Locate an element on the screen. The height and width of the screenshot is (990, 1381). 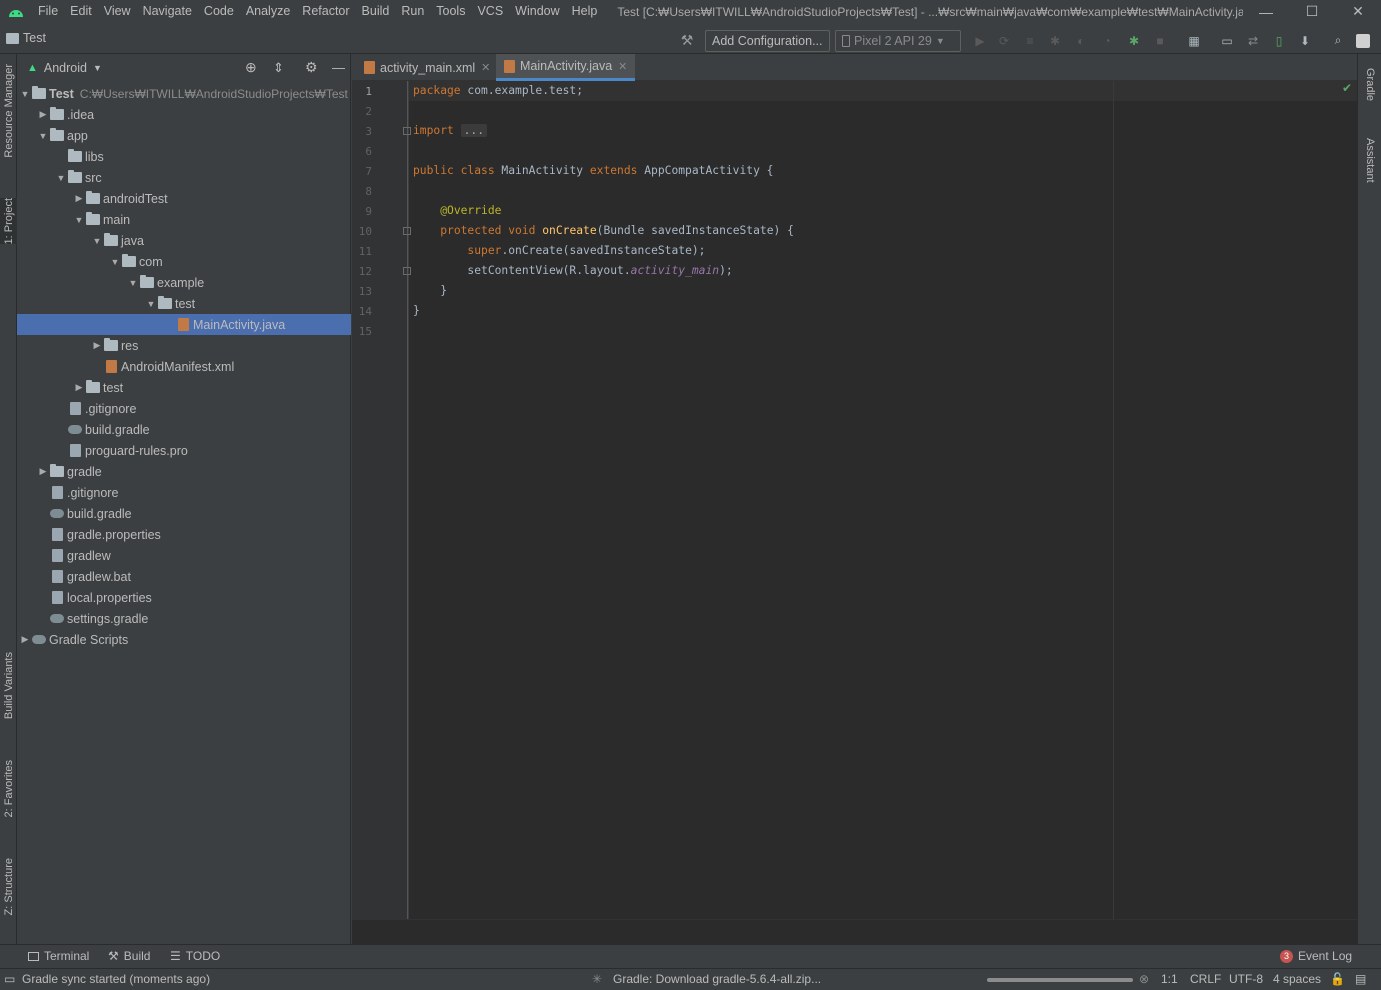
status-message: Gradle sync started (moments ago) is located at coordinates (116, 979).